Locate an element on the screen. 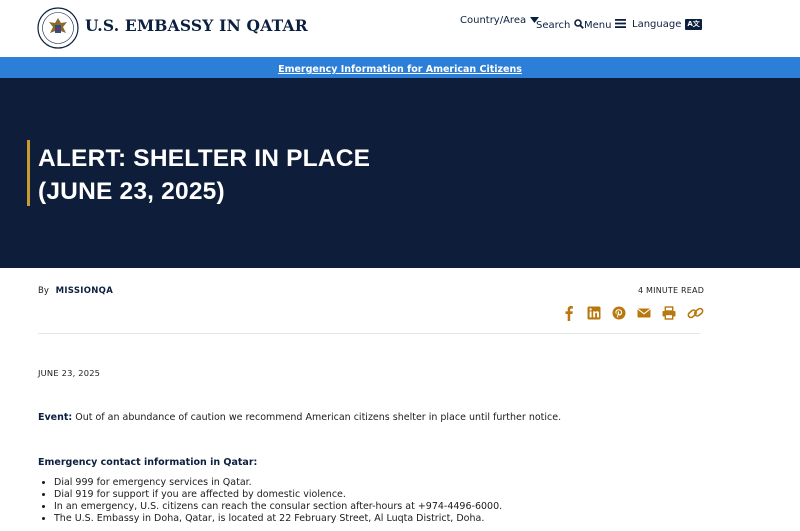 The height and width of the screenshot is (531, 800). nav-menu: Menu is located at coordinates (605, 25).